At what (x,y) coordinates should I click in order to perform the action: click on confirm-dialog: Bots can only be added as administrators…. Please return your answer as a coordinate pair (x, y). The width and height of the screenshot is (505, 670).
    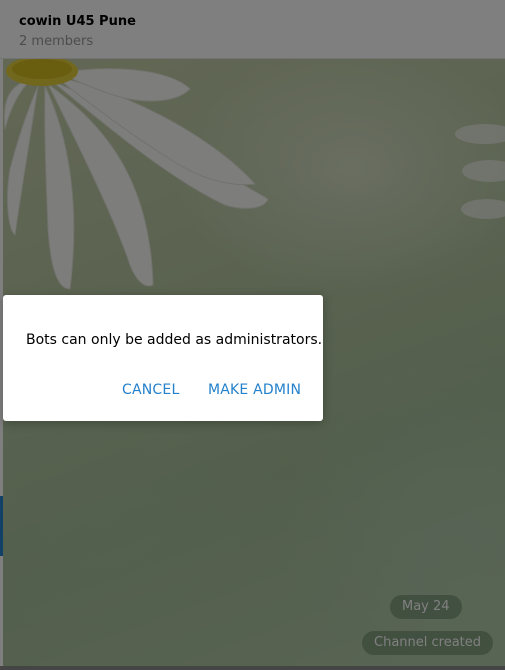
    Looking at the image, I should click on (163, 358).